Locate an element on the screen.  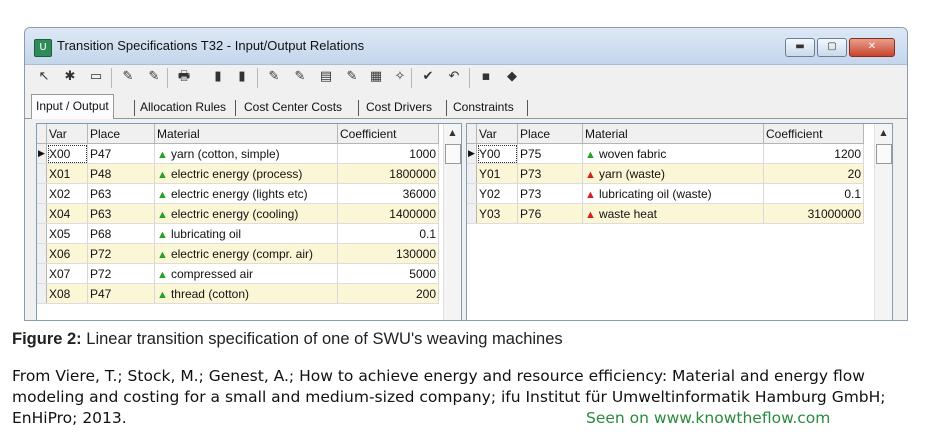
table-row: X05 P68 ▲ lubricating oil 0.1 is located at coordinates (238, 233).